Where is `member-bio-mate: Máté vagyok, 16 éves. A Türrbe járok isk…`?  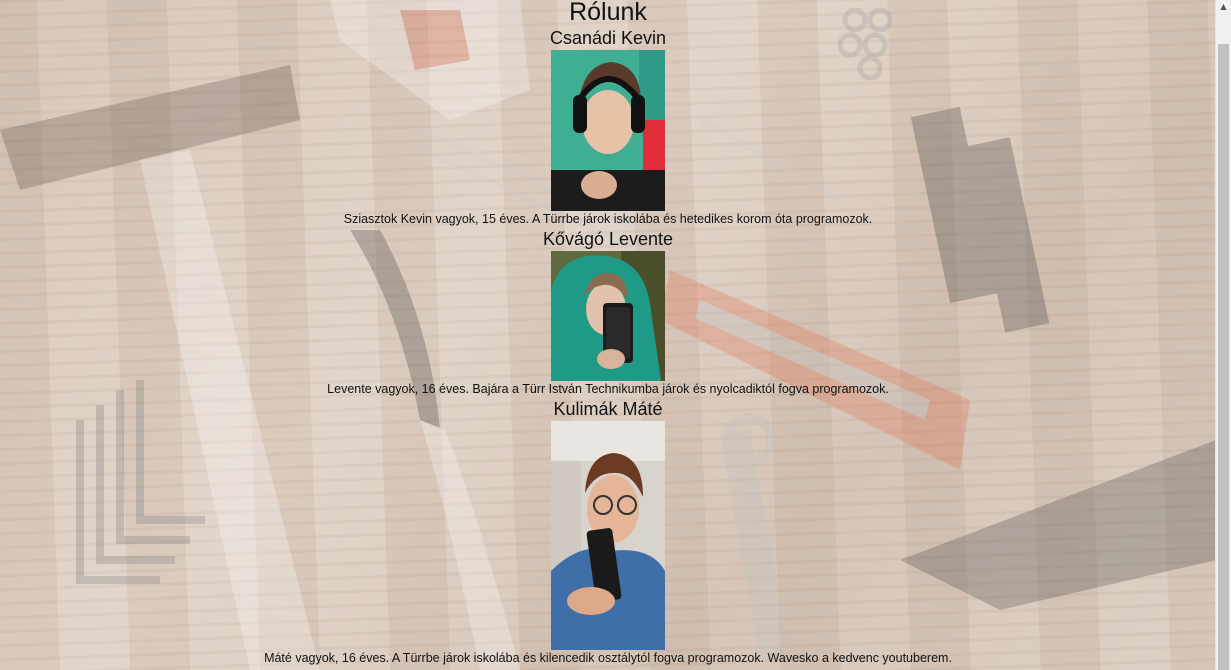
member-bio-mate: Máté vagyok, 16 éves. A Türrbe járok isk… is located at coordinates (608, 658).